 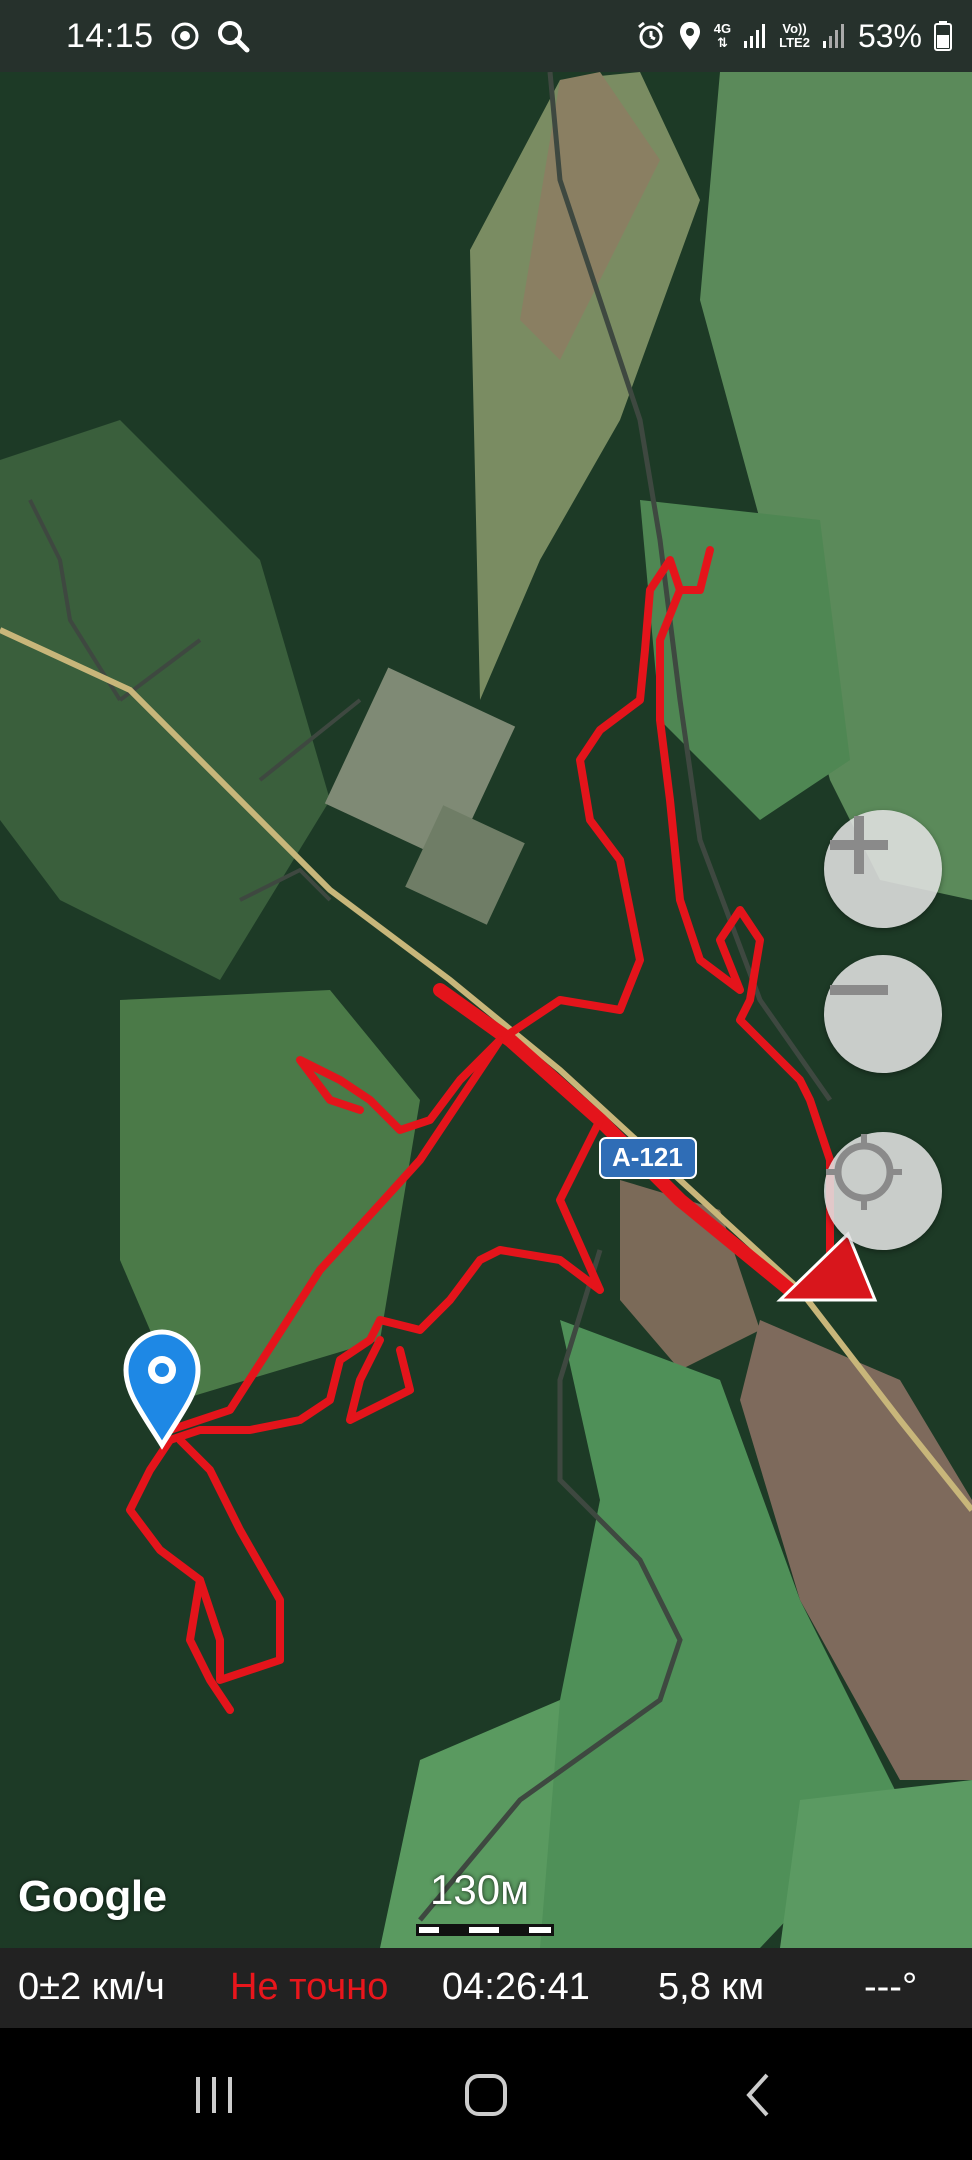 I want to click on minus-icon, so click(x=859, y=990).